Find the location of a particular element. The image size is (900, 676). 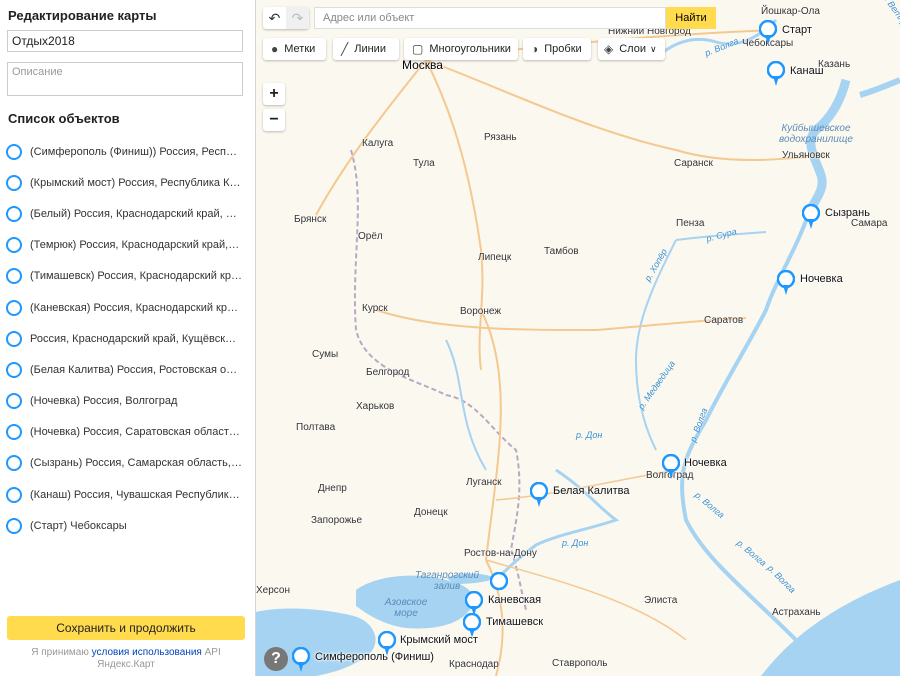

object-list-title: Список объектов is located at coordinates (64, 118).